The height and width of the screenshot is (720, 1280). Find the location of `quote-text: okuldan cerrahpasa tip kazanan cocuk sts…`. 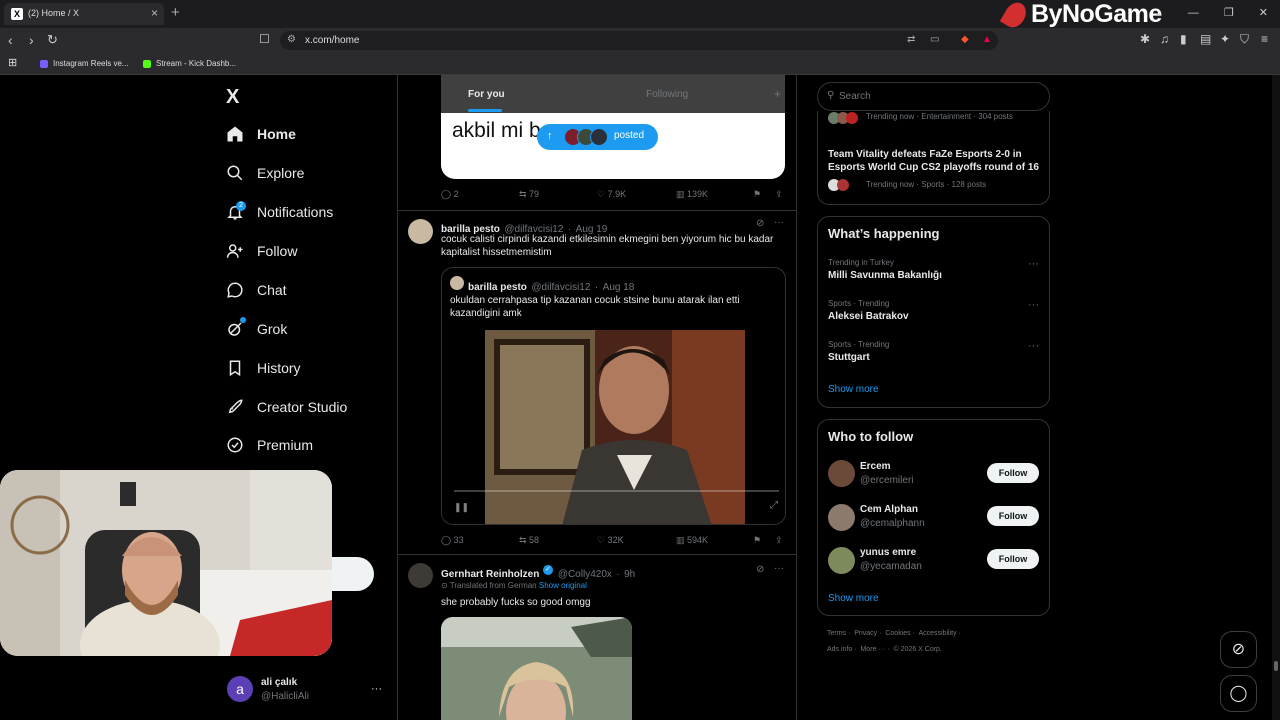

quote-text: okuldan cerrahpasa tip kazanan cocuk sts… is located at coordinates (595, 307).